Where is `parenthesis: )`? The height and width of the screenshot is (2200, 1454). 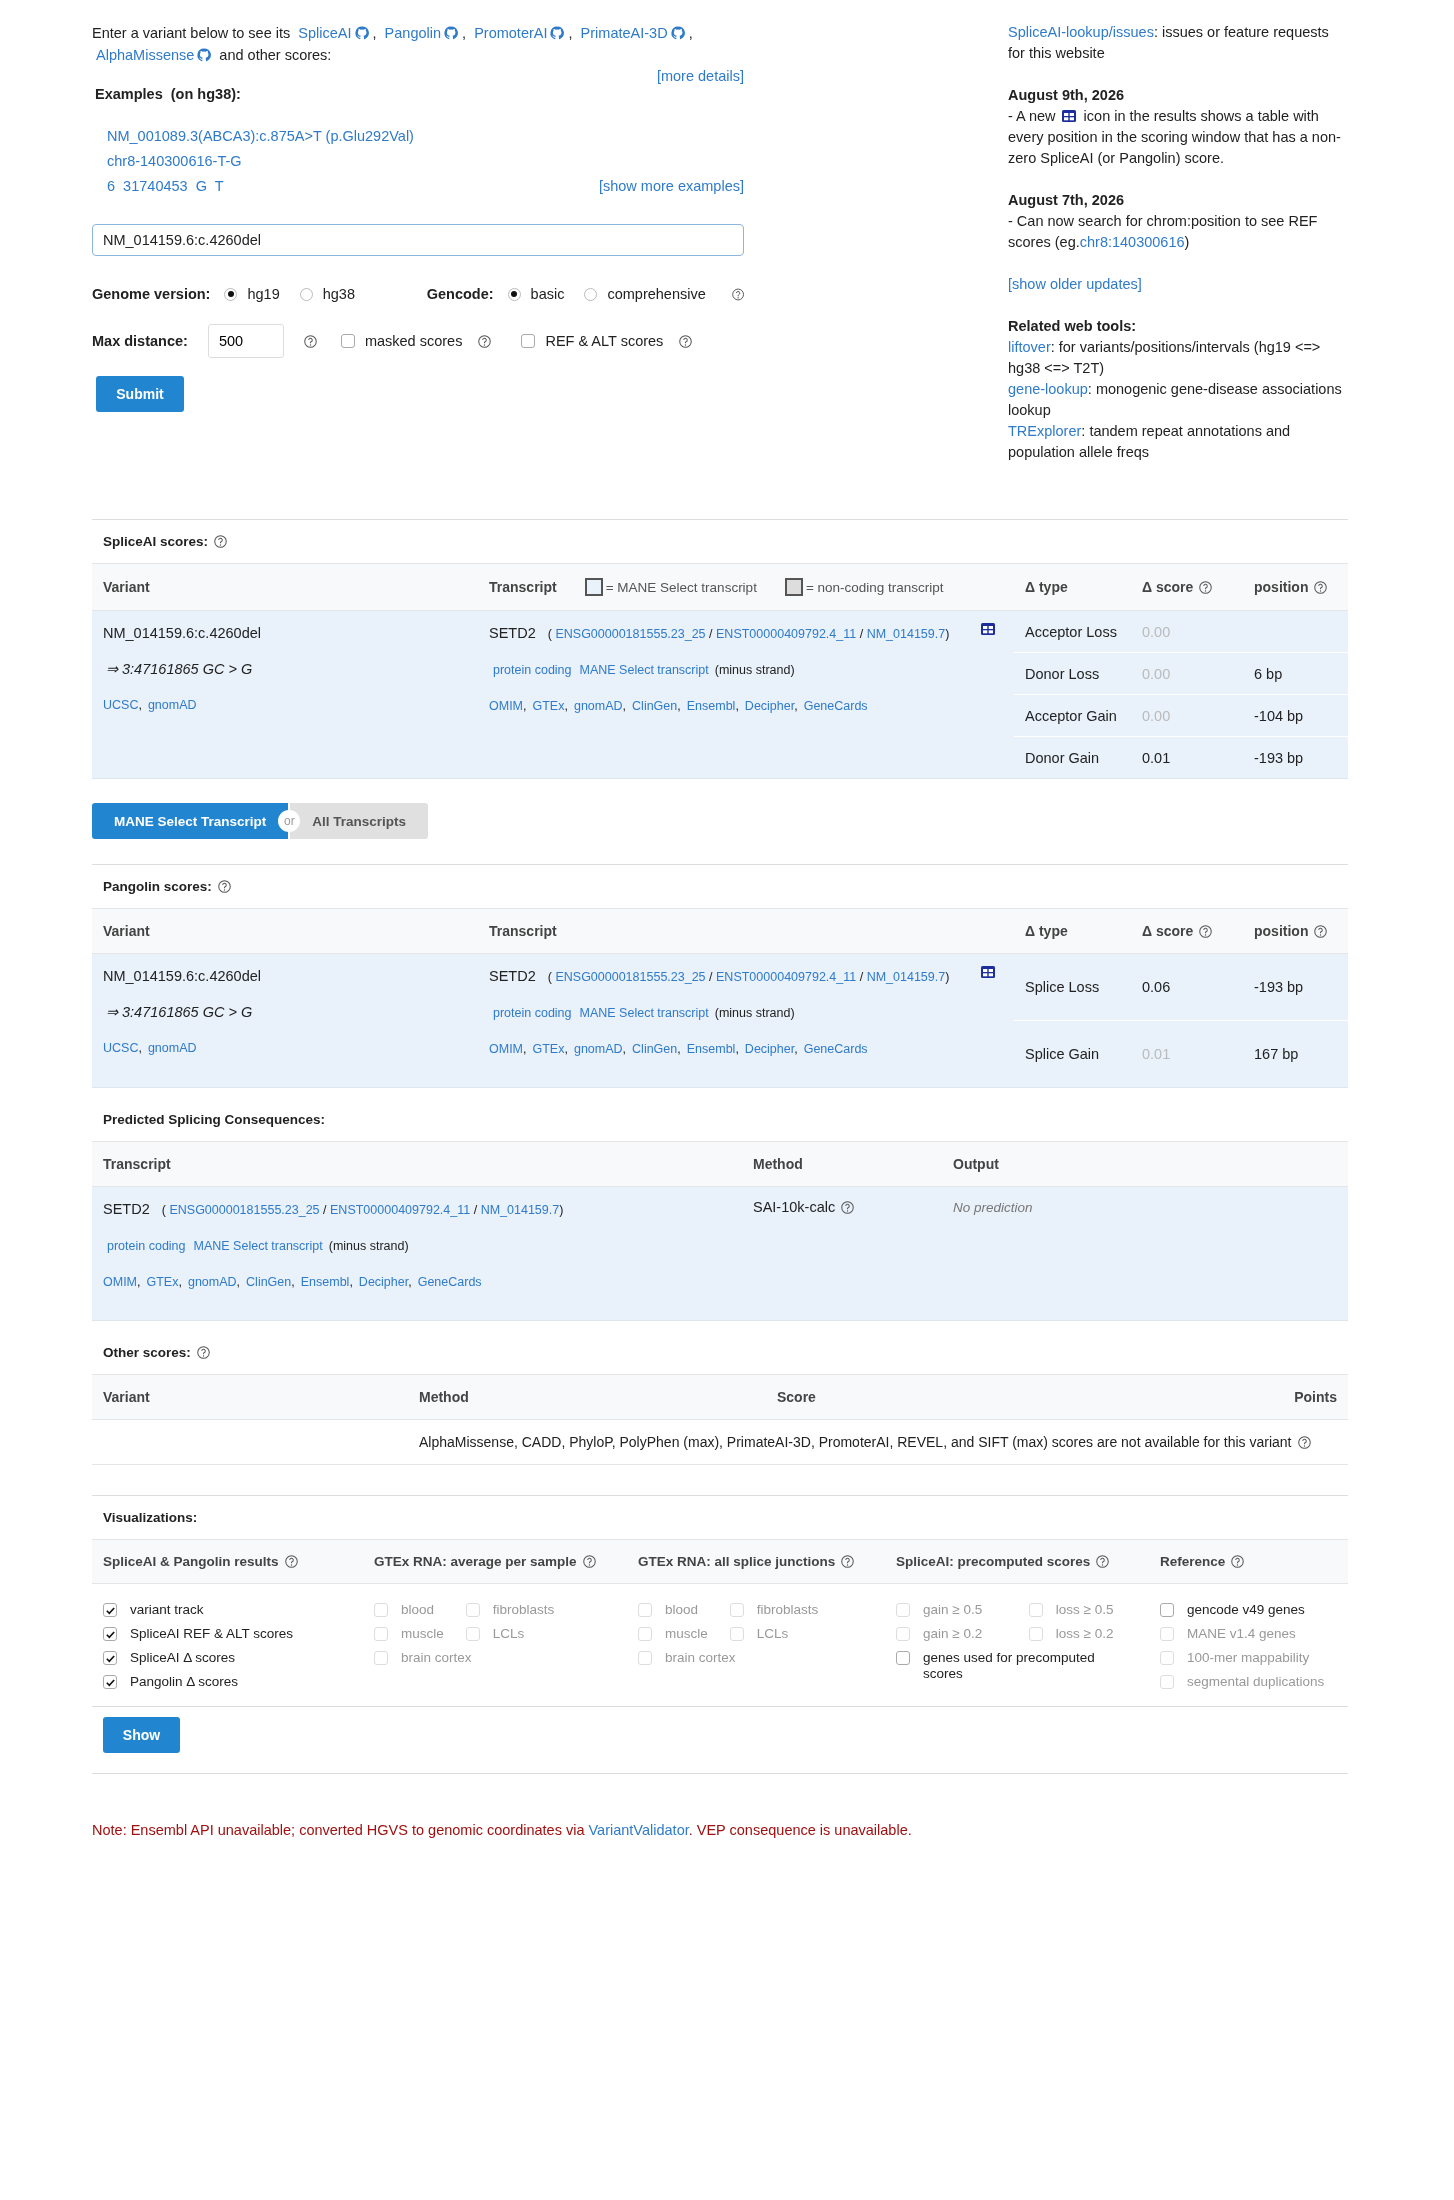 parenthesis: ) is located at coordinates (947, 634).